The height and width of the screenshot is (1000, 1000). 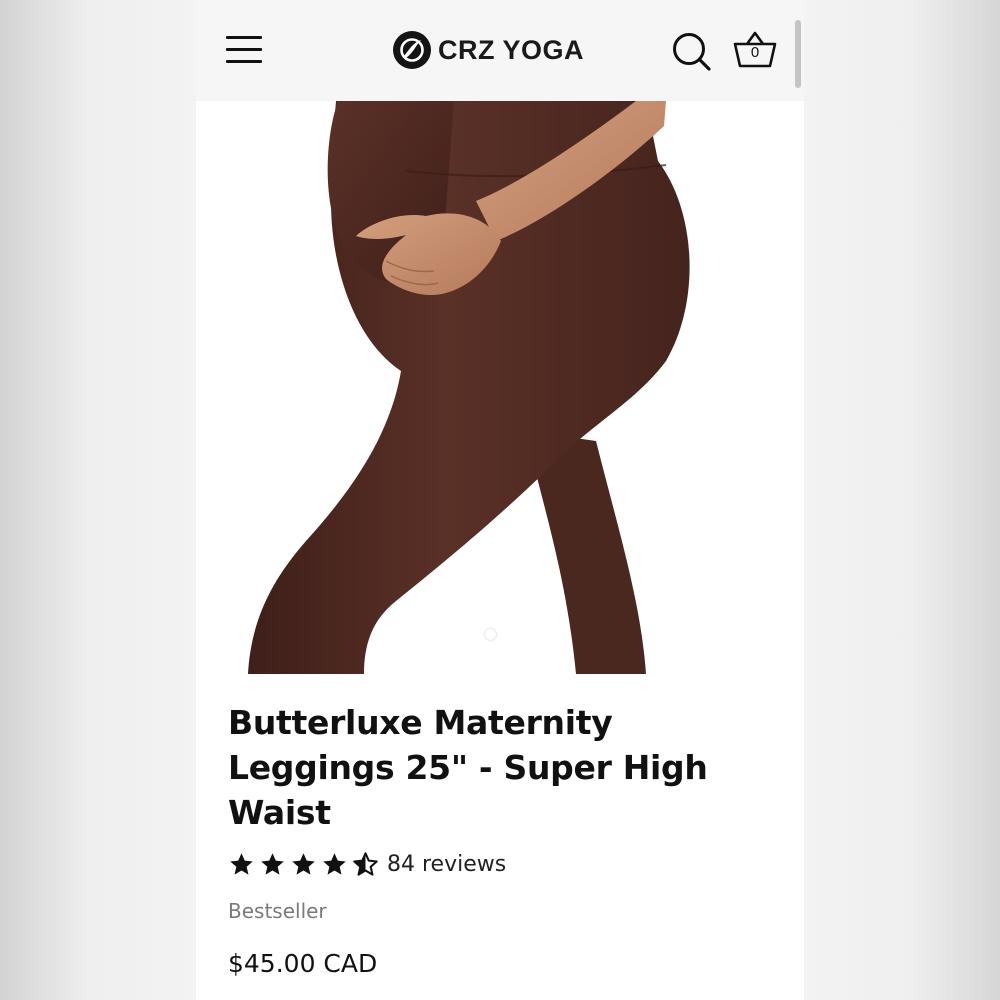 What do you see at coordinates (511, 49) in the screenshot?
I see `brand-name: CRZ YOGA` at bounding box center [511, 49].